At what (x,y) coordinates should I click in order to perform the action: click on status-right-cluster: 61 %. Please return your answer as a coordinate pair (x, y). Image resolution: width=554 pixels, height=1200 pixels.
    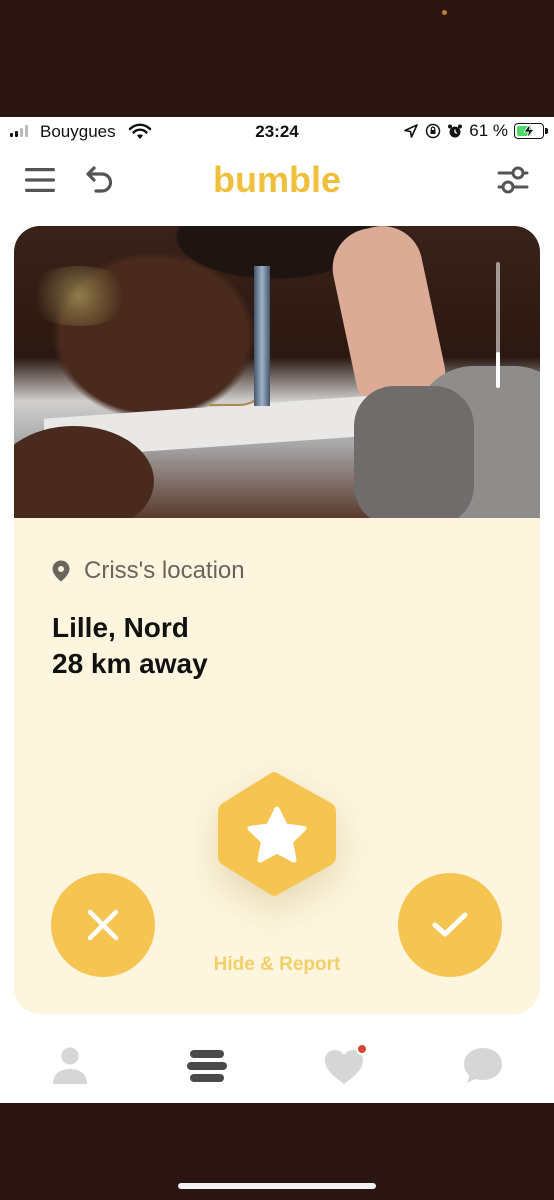
    Looking at the image, I should click on (475, 131).